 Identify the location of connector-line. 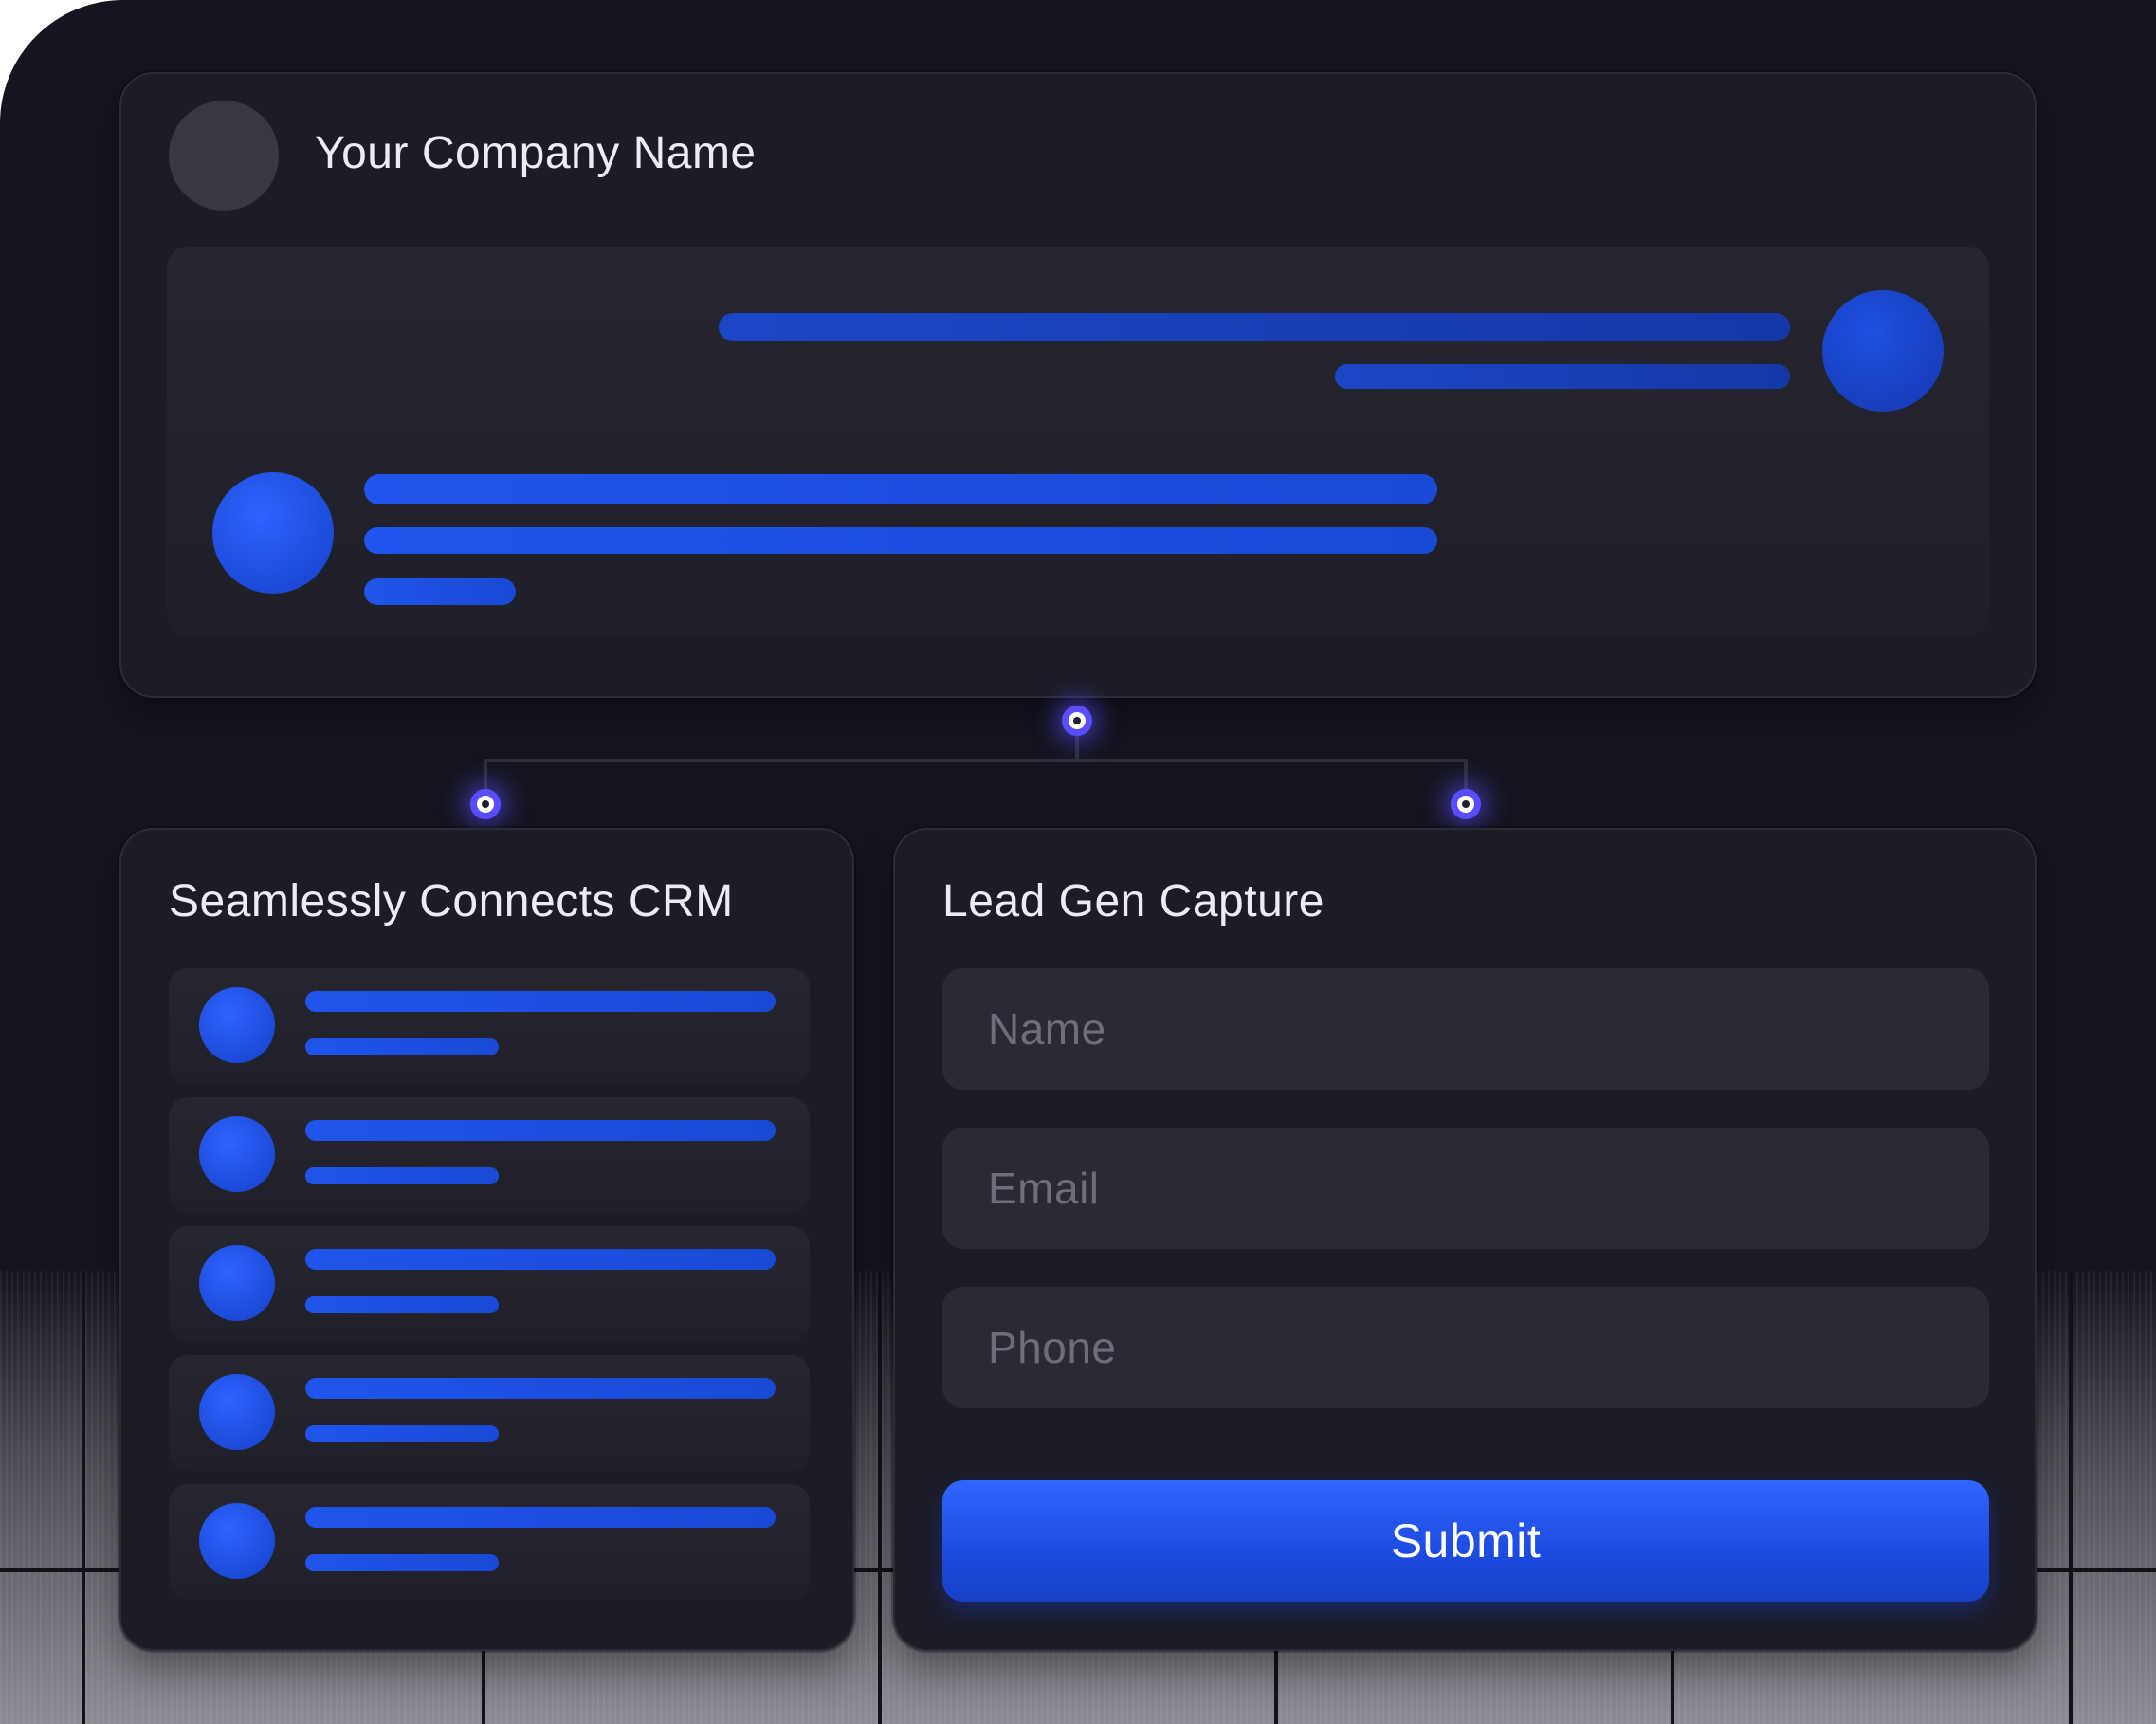
(976, 760).